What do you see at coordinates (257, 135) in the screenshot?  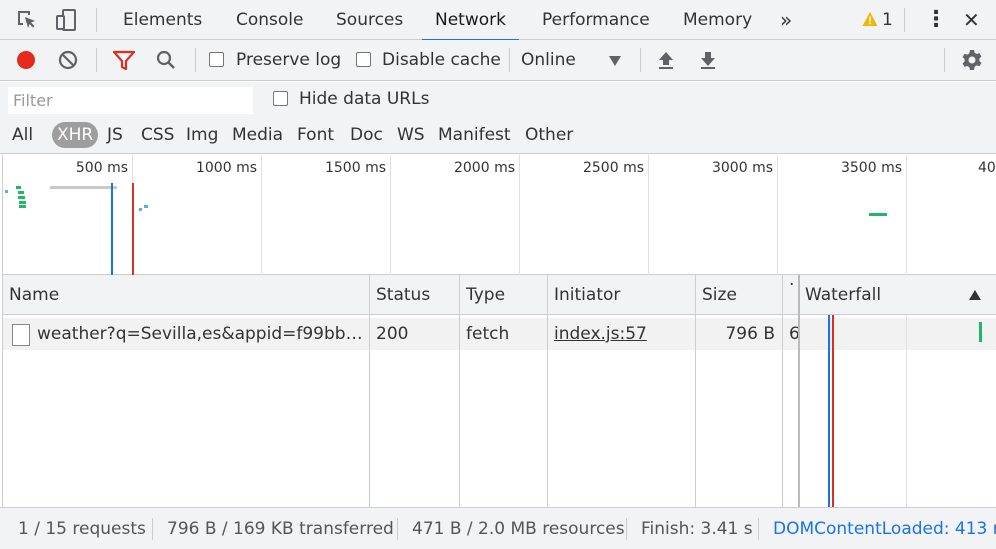 I see `type-filter-media: Media` at bounding box center [257, 135].